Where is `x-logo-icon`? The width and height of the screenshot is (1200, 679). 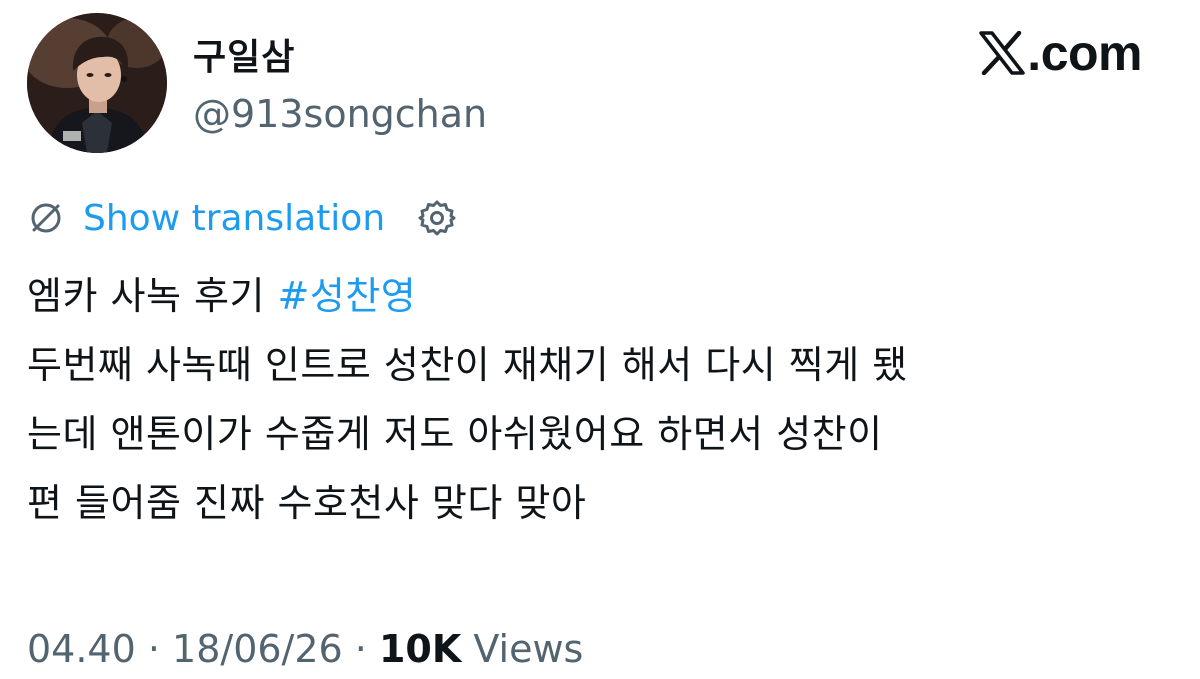 x-logo-icon is located at coordinates (1002, 53).